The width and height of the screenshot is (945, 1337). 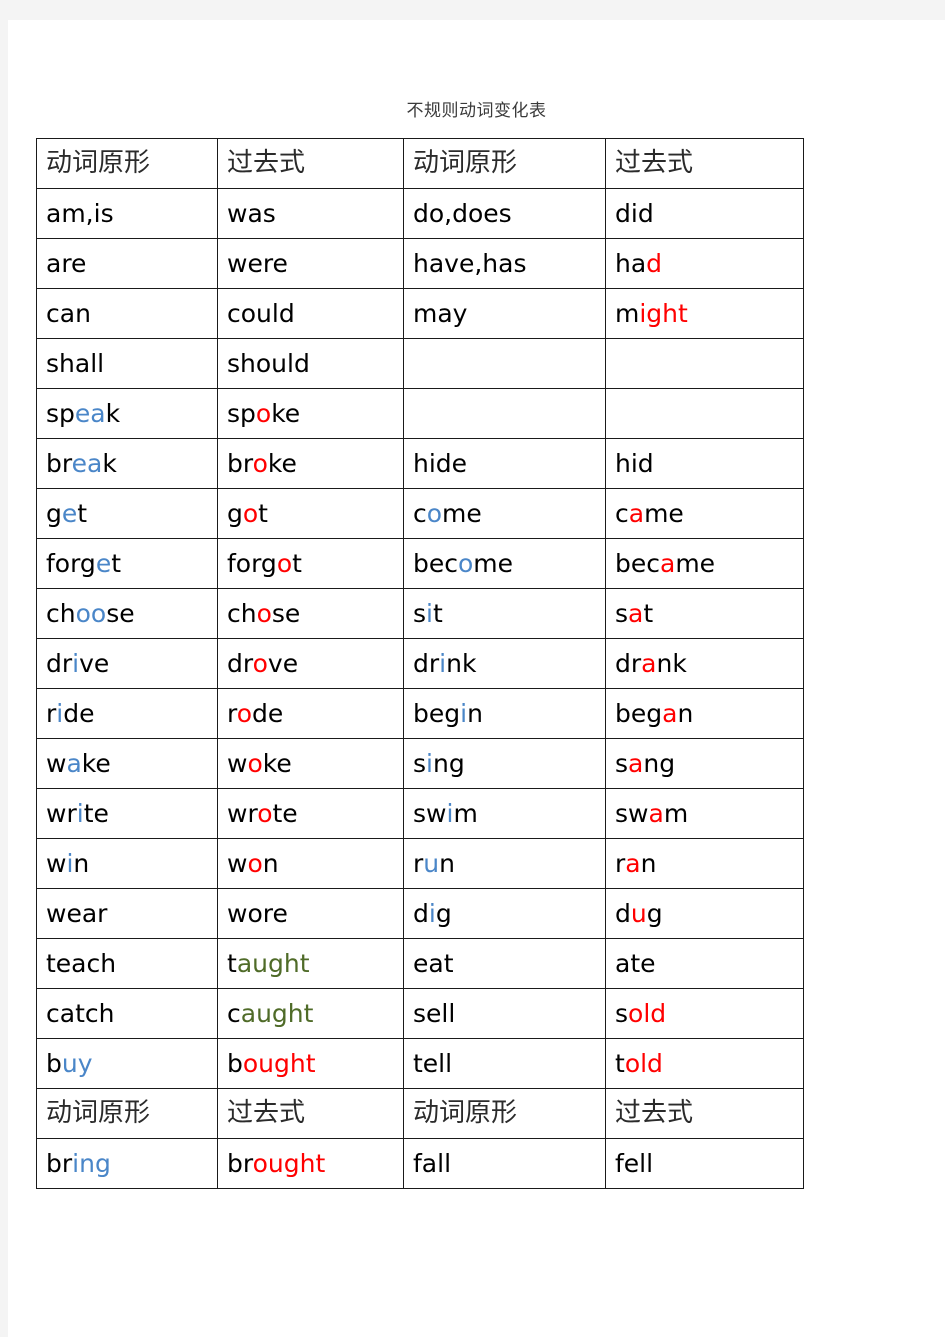 I want to click on verb-cell: might, so click(x=704, y=313).